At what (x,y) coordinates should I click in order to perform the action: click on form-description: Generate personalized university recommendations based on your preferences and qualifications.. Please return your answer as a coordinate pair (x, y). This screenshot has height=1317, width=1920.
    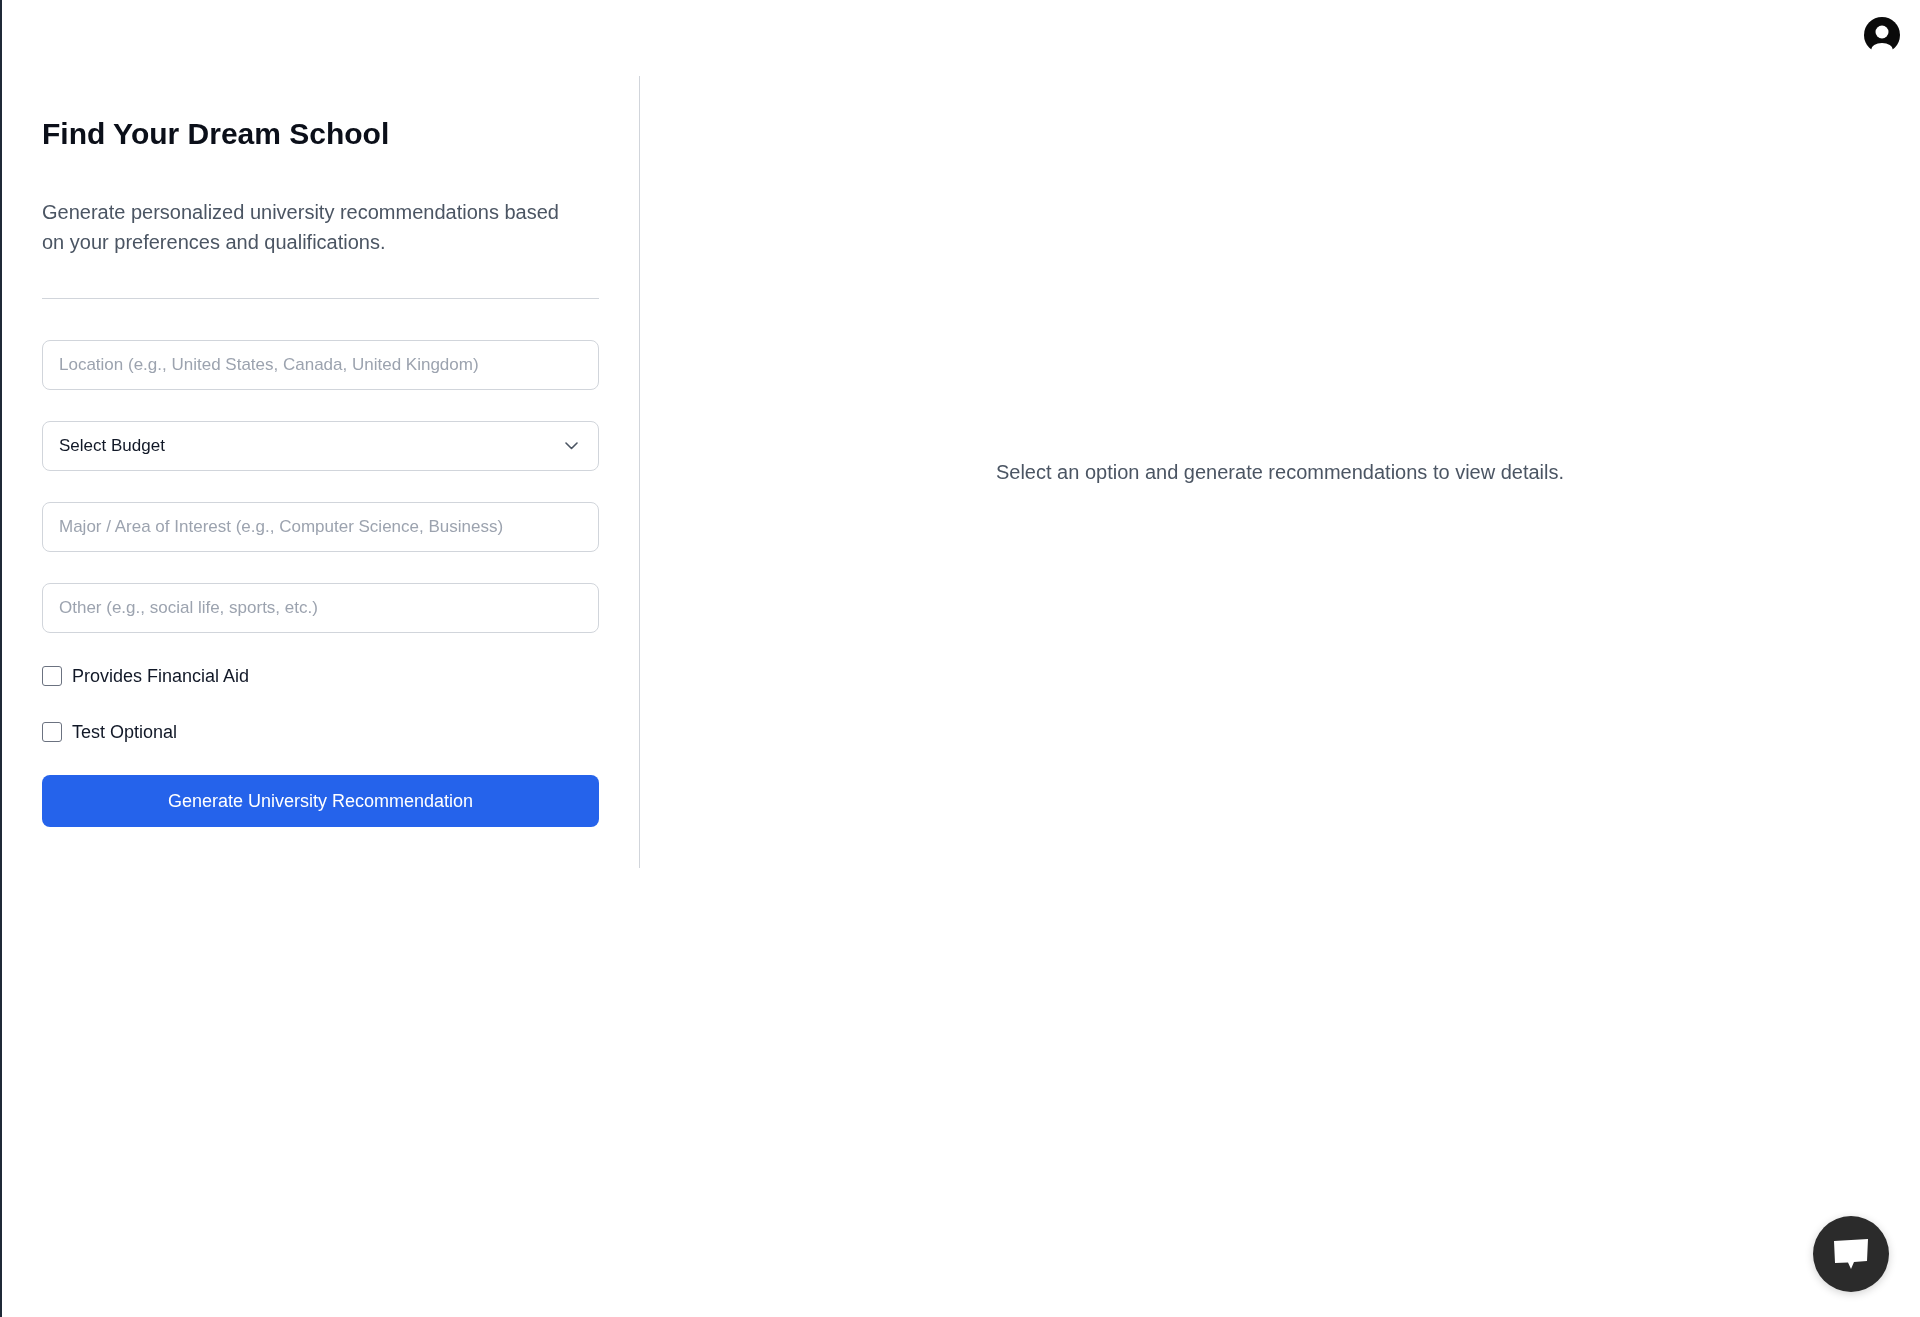
    Looking at the image, I should click on (301, 227).